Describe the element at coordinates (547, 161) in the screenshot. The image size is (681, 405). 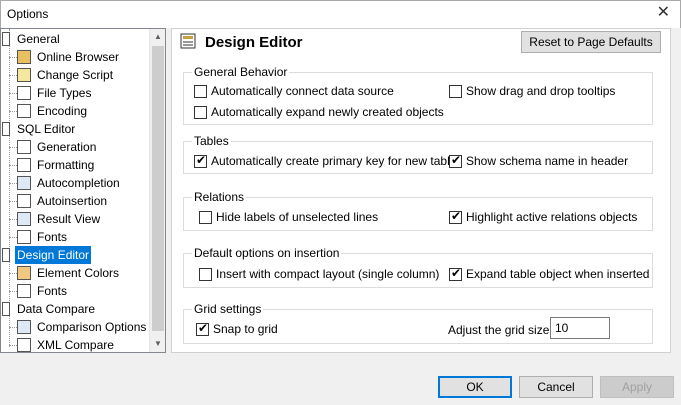
I see `checkbox-label: Show schema name in header` at that location.